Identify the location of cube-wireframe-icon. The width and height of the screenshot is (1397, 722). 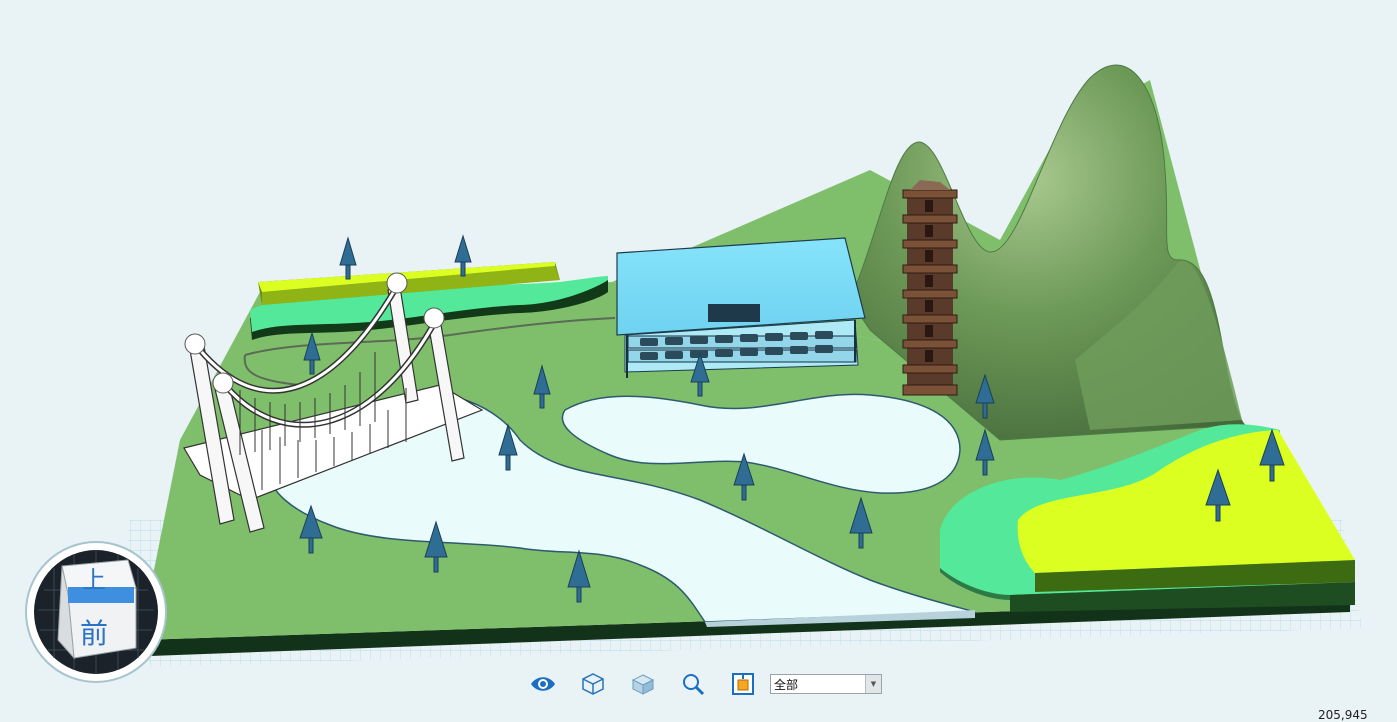
(593, 684).